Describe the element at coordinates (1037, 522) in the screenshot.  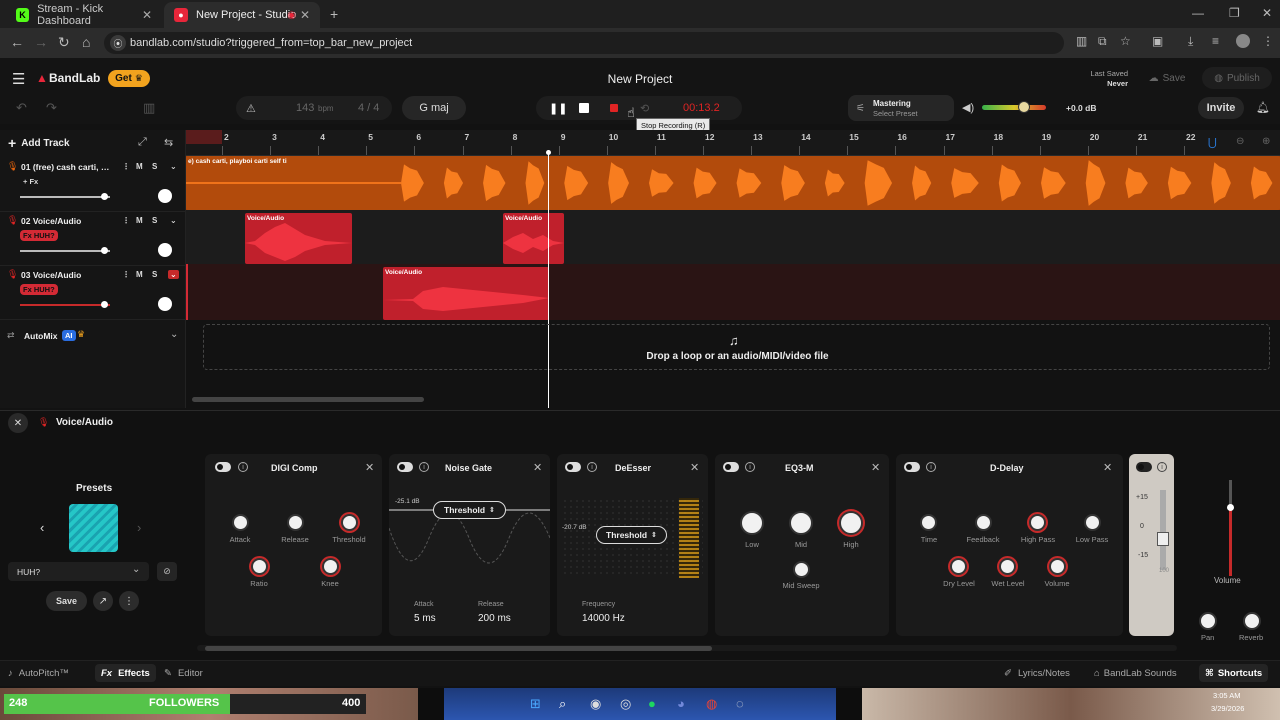
I see `high-pass-knob` at that location.